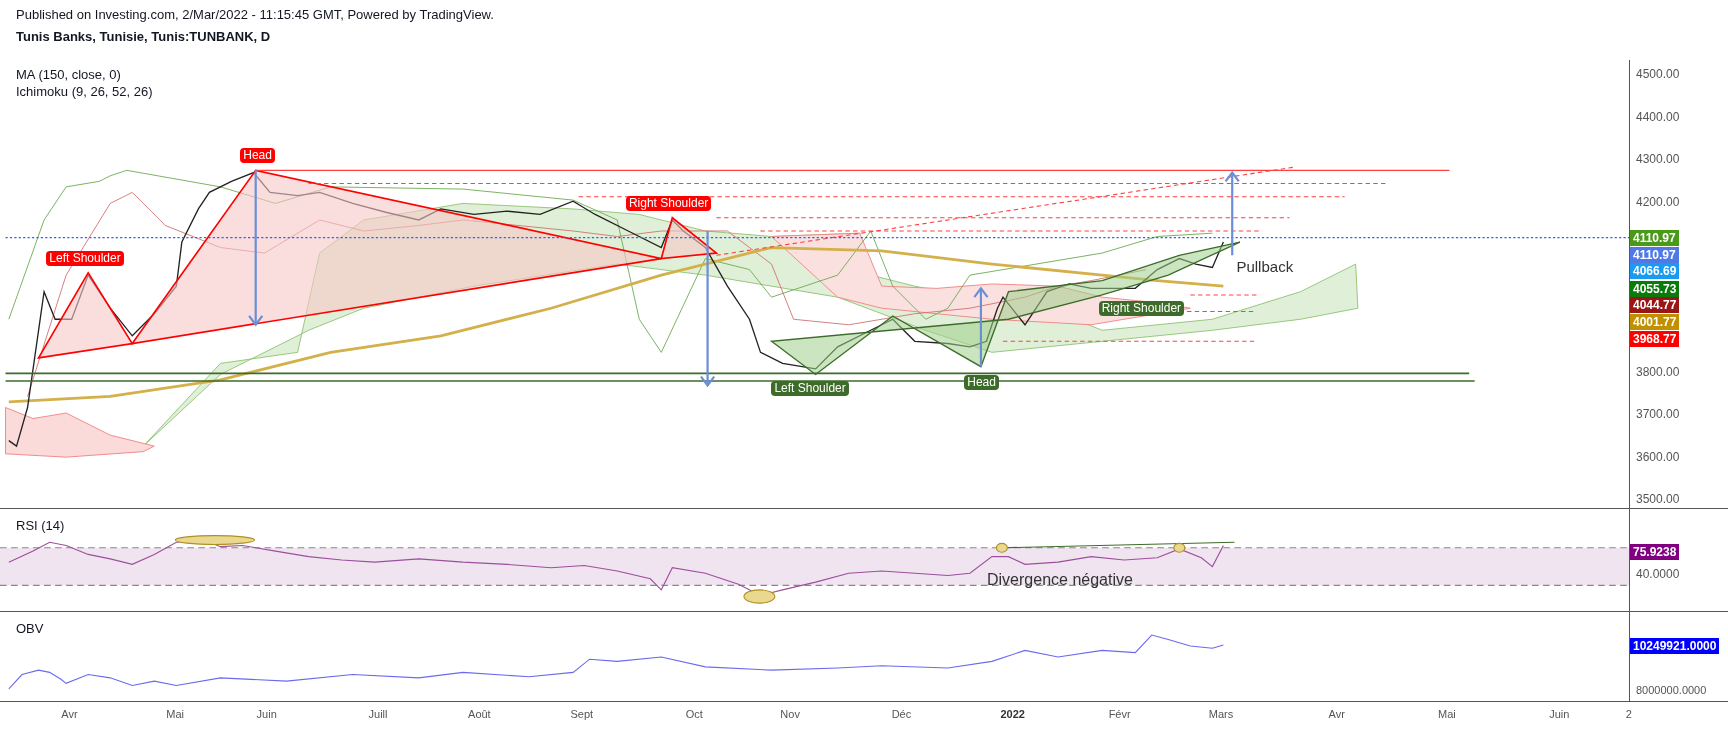  I want to click on chart-title: Tunis Banks, Tunisie, Tunis:TUNBANK, D, so click(144, 37).